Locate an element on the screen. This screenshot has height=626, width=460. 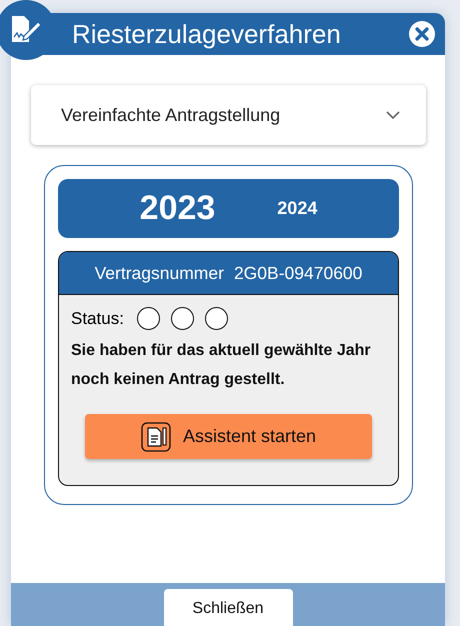
contract-label: Vertragsnummer is located at coordinates (159, 273).